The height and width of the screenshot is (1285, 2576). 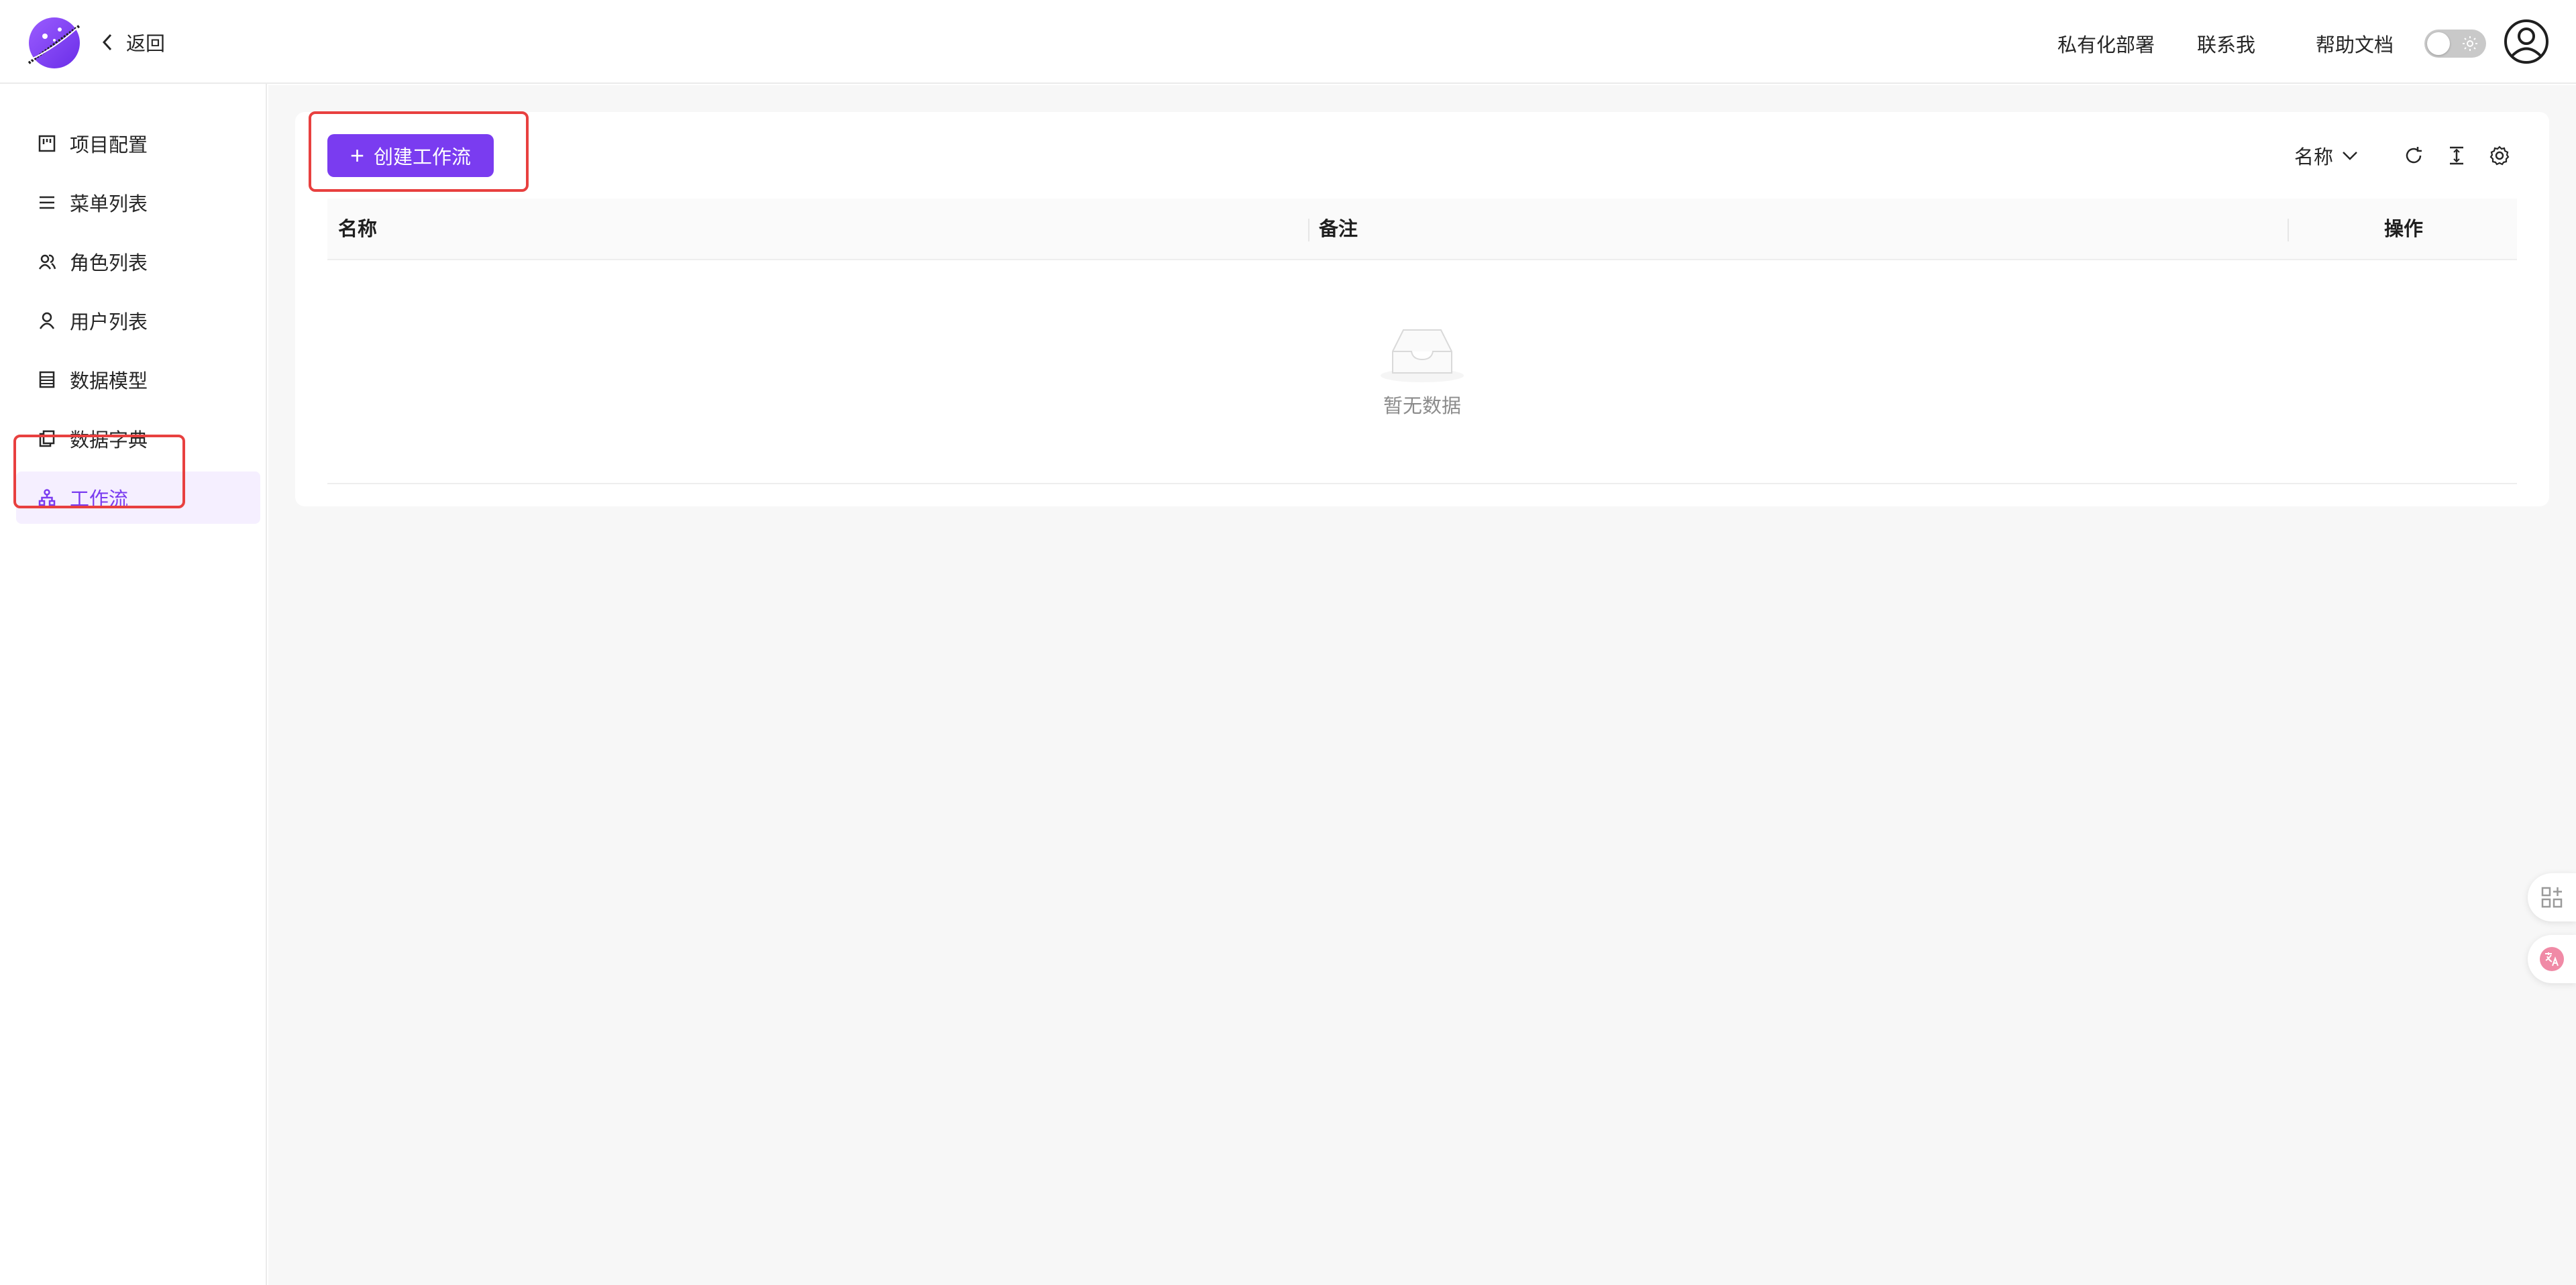 What do you see at coordinates (138, 497) in the screenshot?
I see `sidebar-item-workflow: 工作流` at bounding box center [138, 497].